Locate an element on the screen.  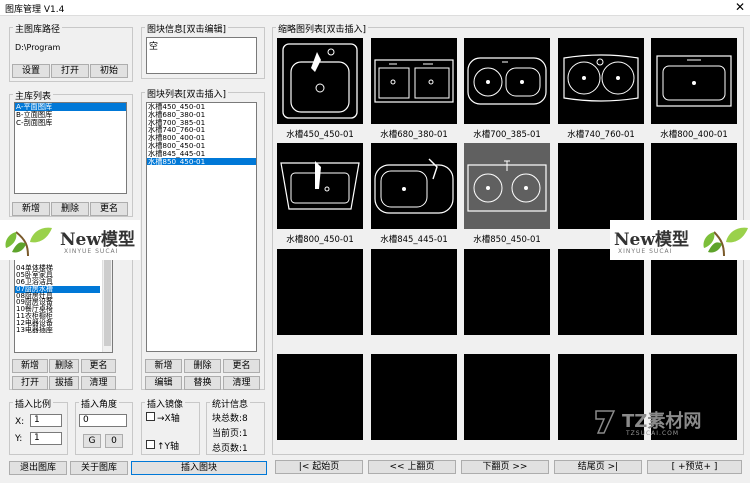
about-library-button: 关于图库 is located at coordinates (99, 468).